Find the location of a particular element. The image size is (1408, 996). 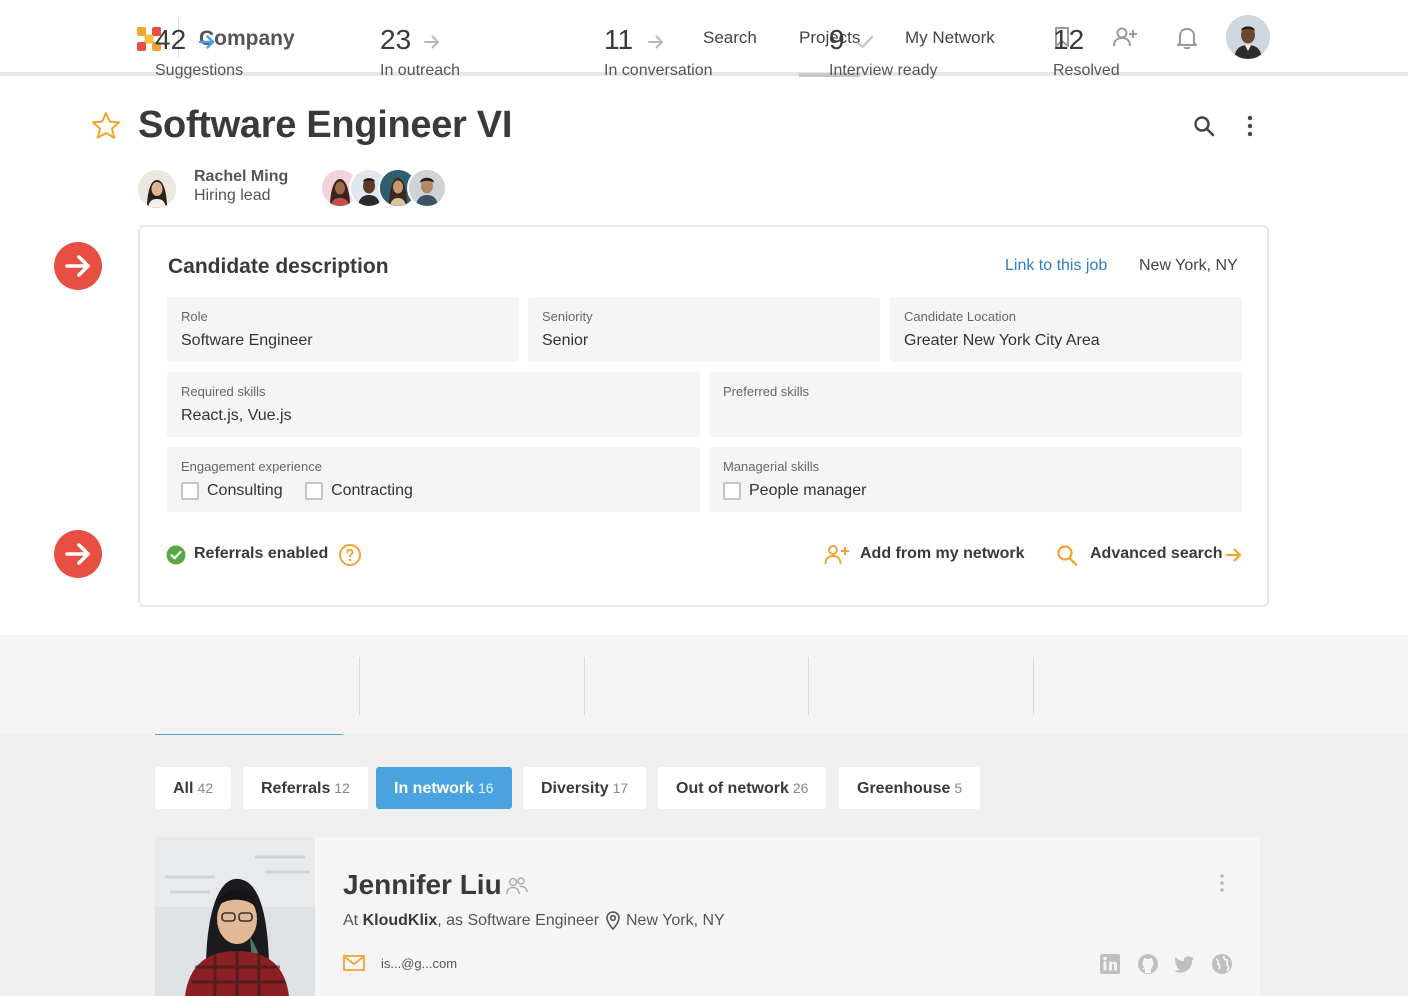

required-skills-label: Required skills is located at coordinates (223, 391).